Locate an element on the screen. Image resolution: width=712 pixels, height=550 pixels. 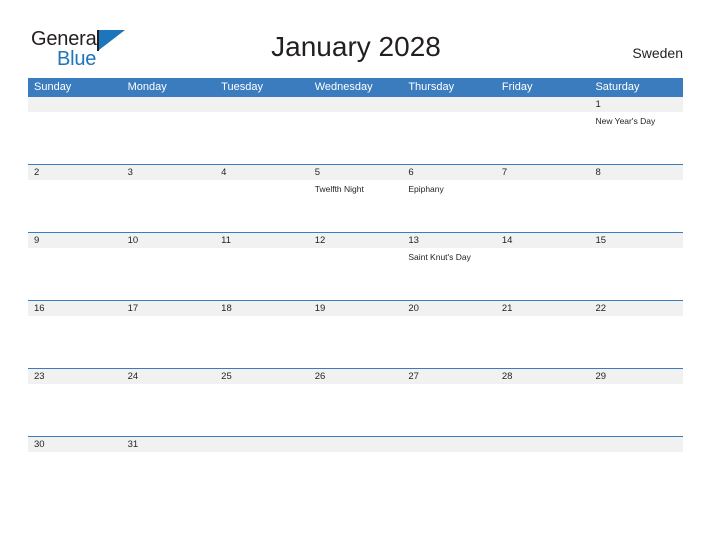
date-number: 10 is located at coordinates (169, 240).